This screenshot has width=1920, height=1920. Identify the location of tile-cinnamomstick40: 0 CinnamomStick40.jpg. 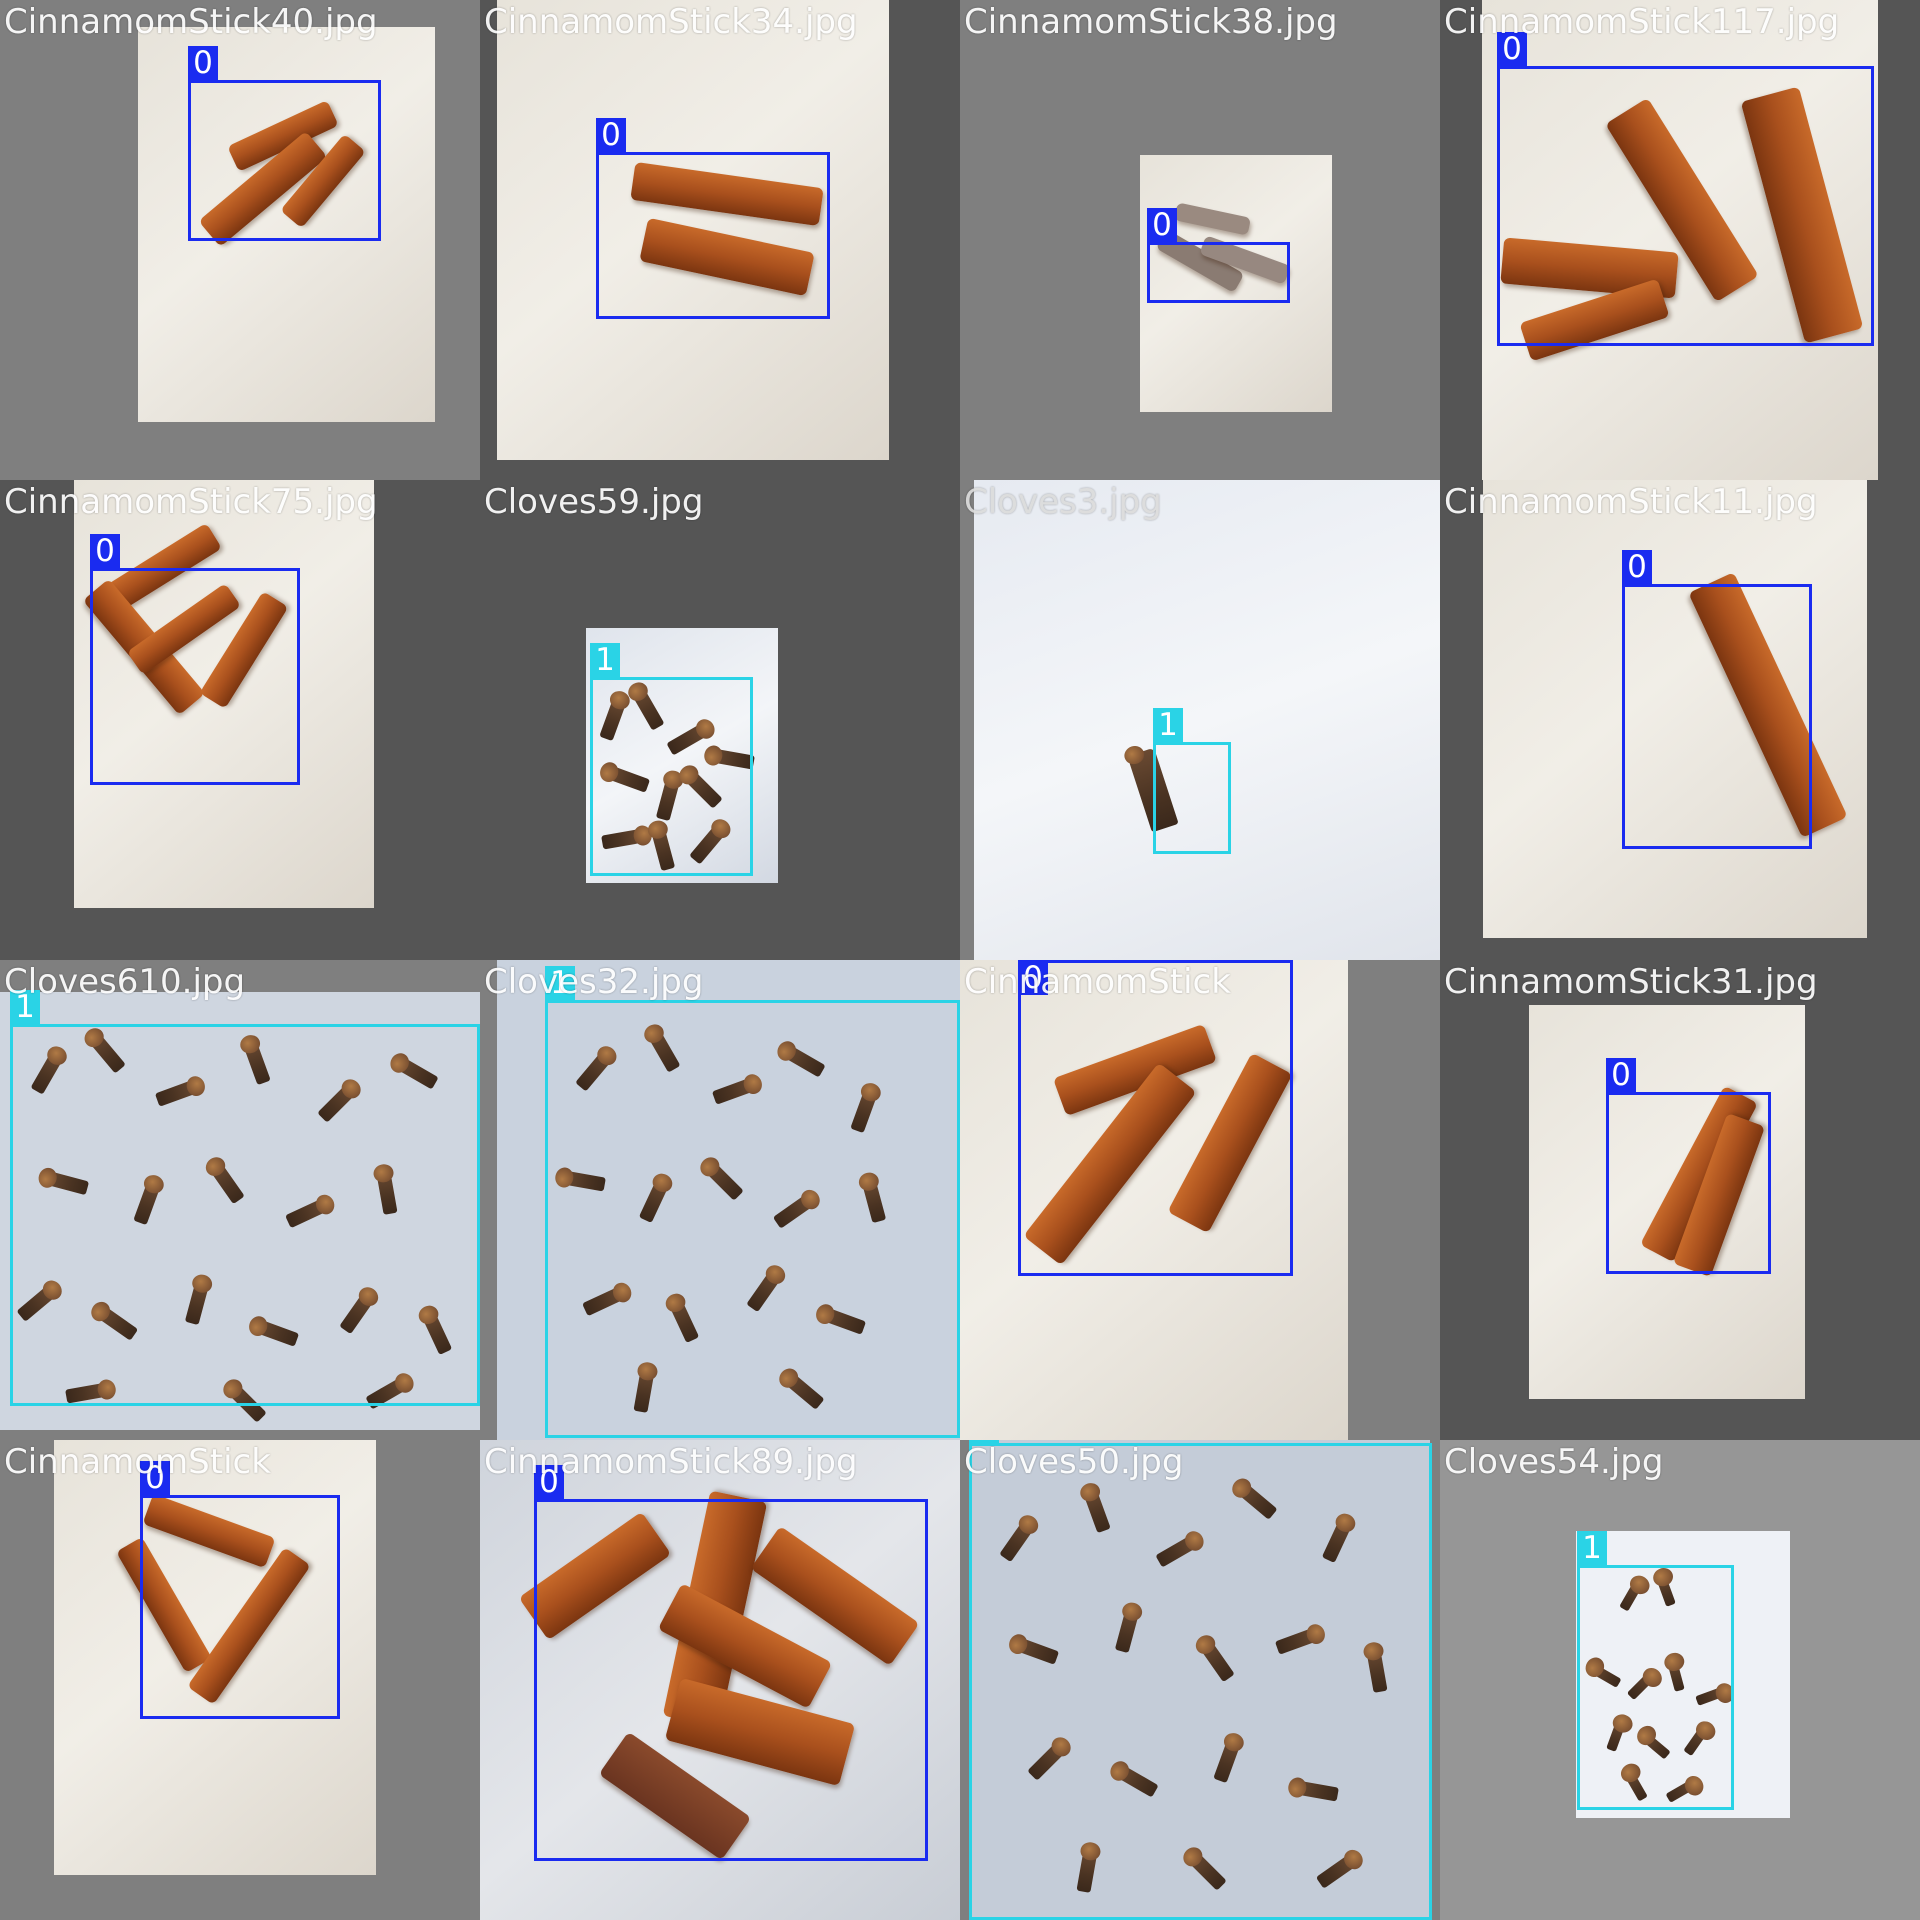
(240, 240).